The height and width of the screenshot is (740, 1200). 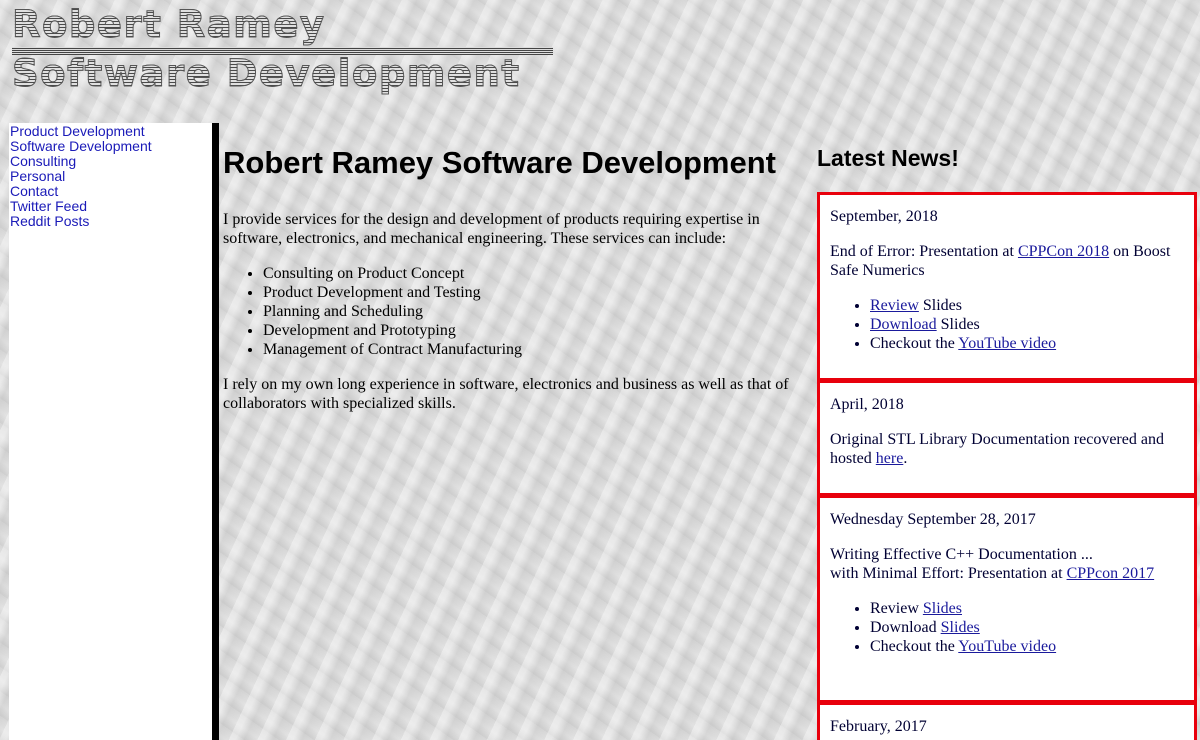 I want to click on nav-link-twitter-feed: Twitter Feed, so click(x=110, y=206).